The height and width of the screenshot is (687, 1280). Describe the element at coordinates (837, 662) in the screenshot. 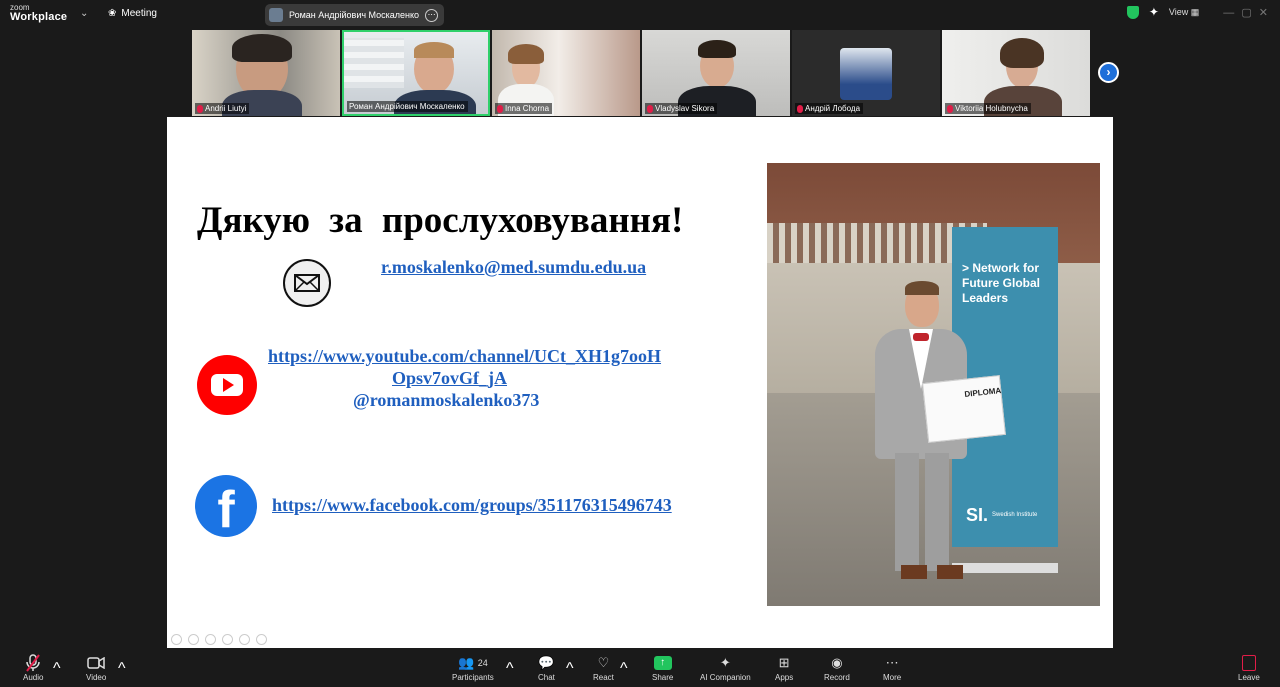

I see `record-icon: ◉` at that location.